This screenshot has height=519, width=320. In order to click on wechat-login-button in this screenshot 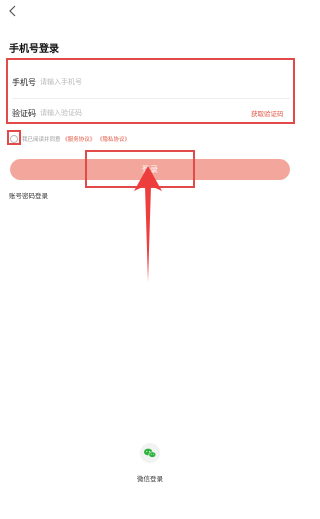, I will do `click(150, 453)`.